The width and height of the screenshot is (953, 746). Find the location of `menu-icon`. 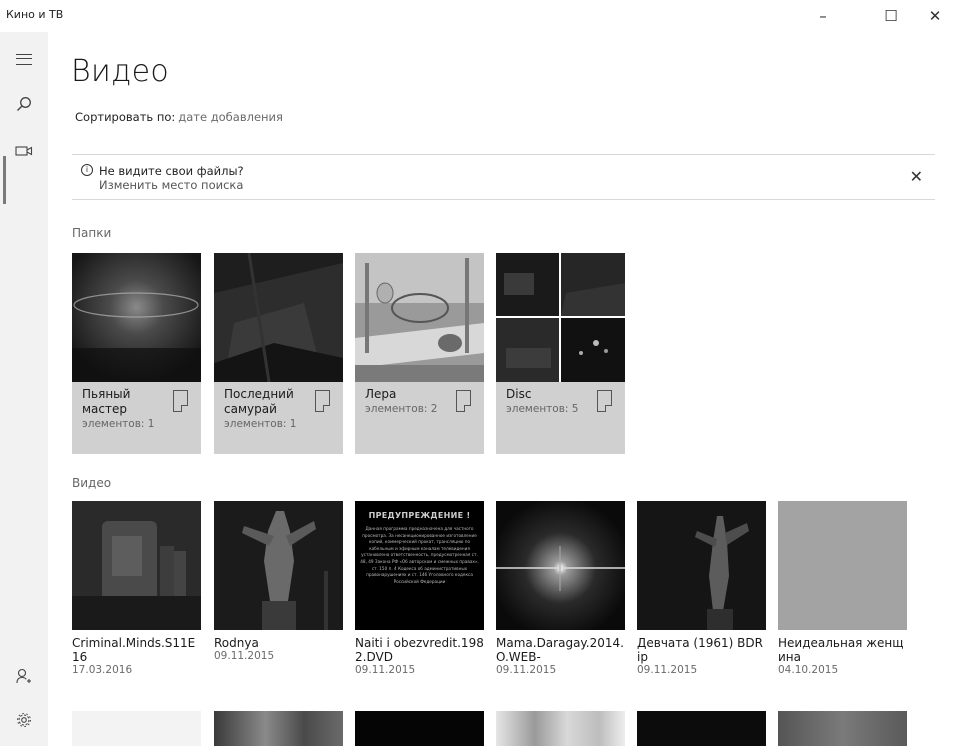

menu-icon is located at coordinates (24, 59).